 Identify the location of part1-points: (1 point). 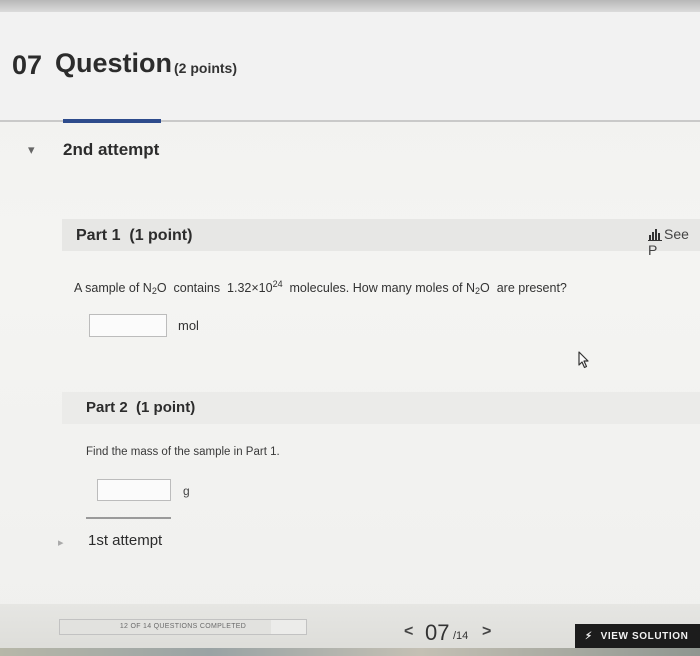
(161, 235).